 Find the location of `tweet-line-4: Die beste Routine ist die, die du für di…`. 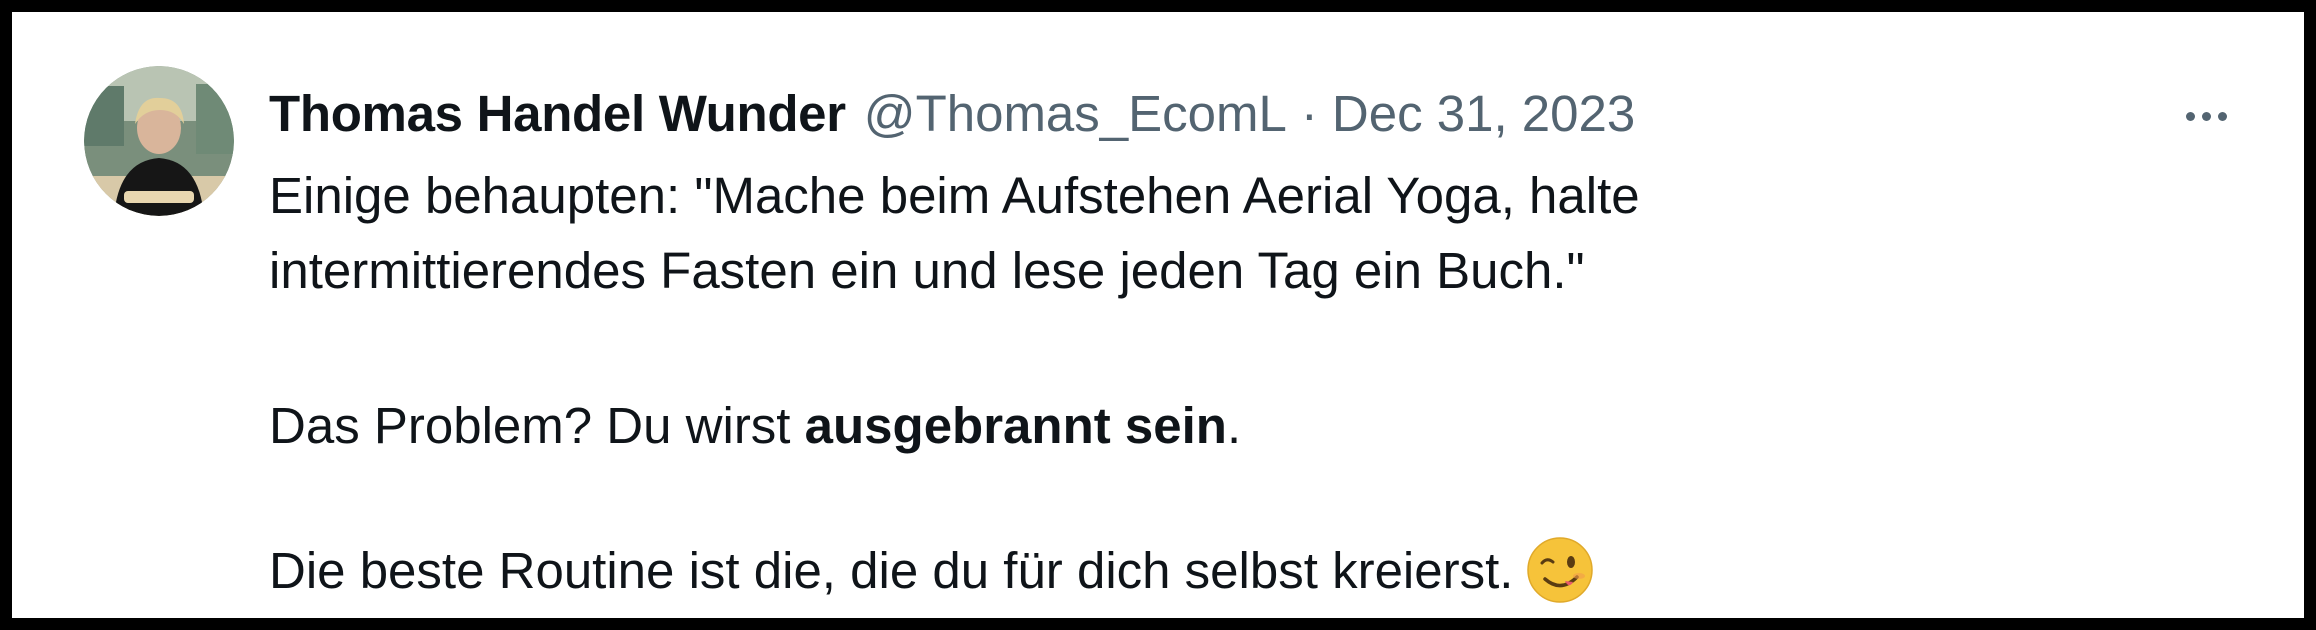

tweet-line-4: Die beste Routine ist die, die du für di… is located at coordinates (1249, 570).